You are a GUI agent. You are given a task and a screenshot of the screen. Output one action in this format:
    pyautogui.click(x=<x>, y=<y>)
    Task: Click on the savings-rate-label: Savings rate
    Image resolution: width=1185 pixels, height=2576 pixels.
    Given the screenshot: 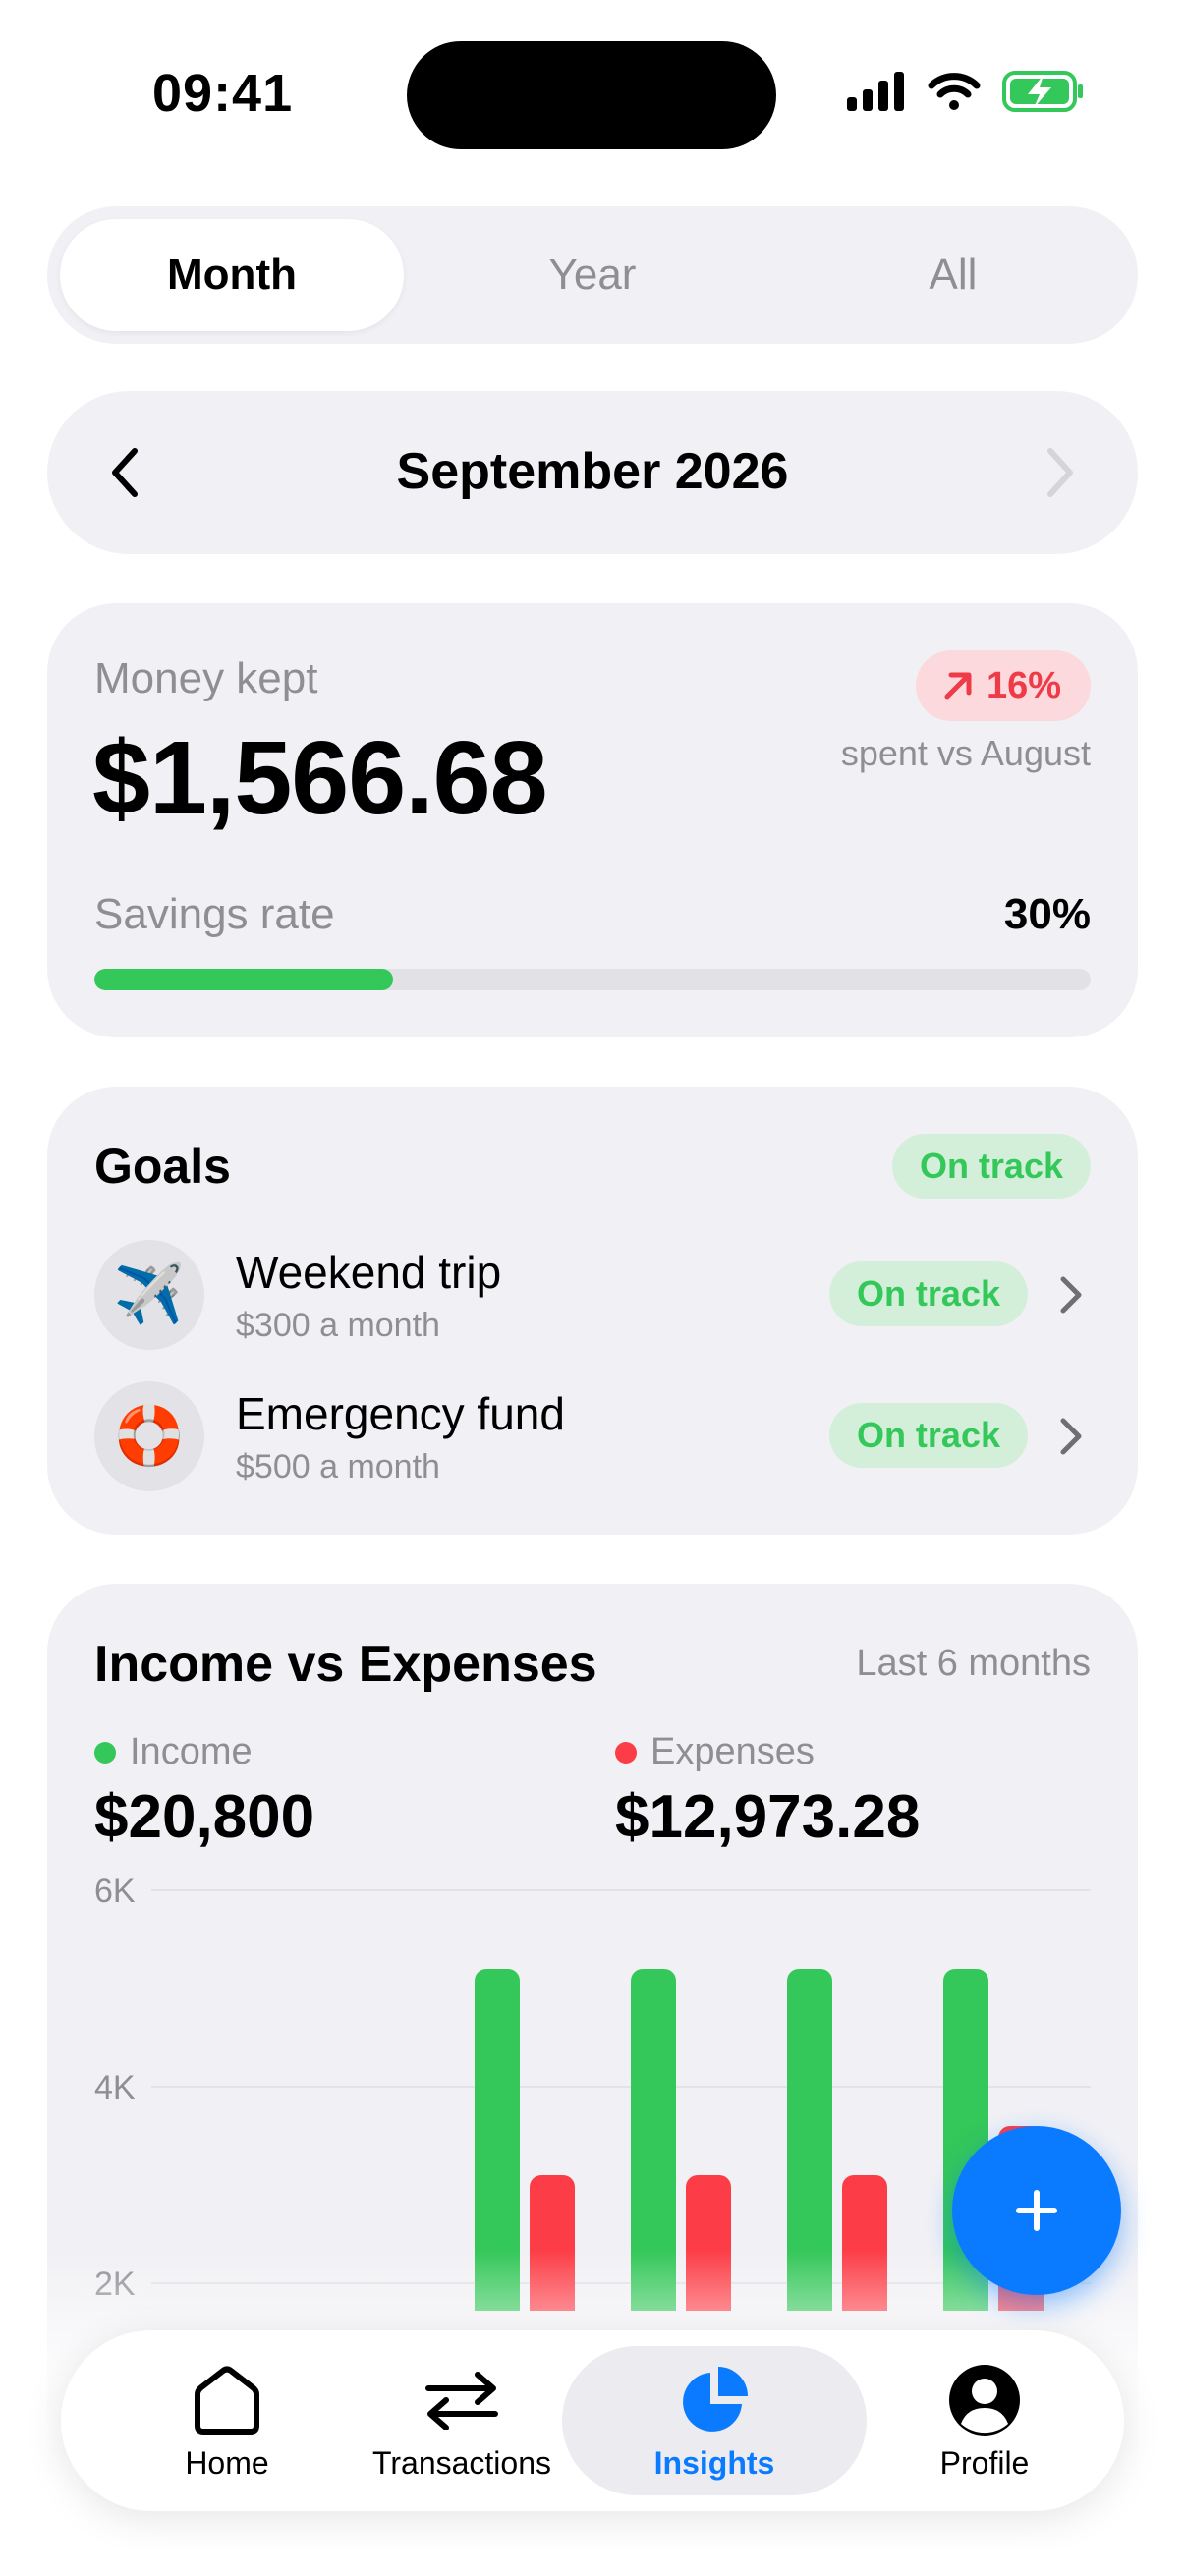 What is the action you would take?
    pyautogui.click(x=215, y=914)
    